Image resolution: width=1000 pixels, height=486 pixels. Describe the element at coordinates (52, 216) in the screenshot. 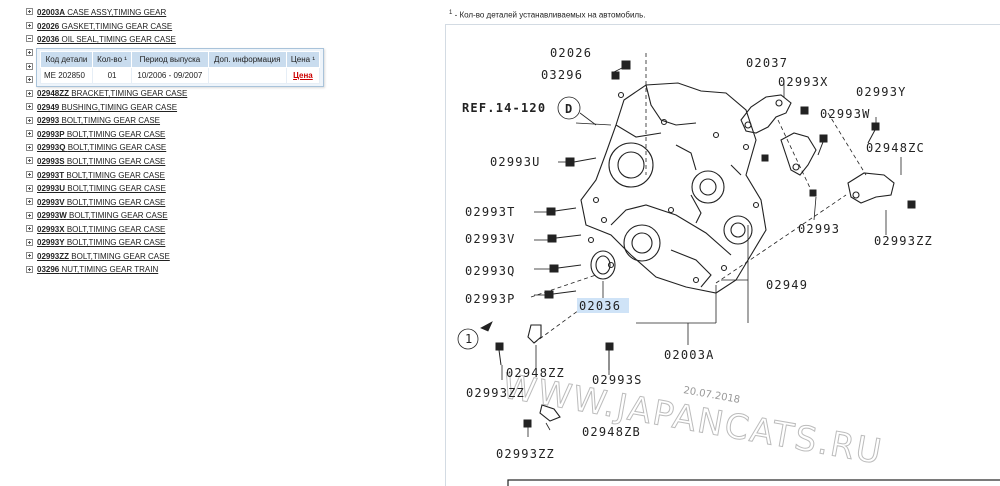

I see `part-code: 02993W` at that location.